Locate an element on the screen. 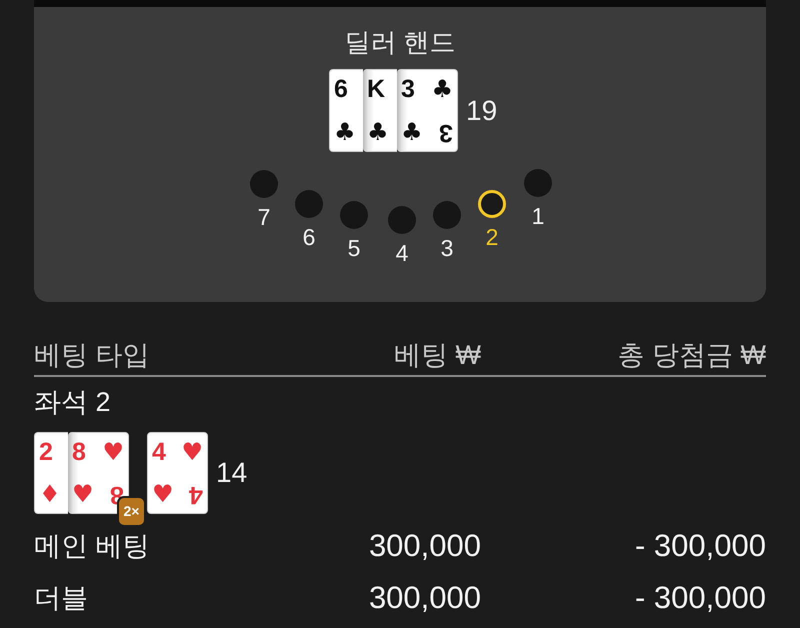 This screenshot has width=800, height=628. card-rank: 8 is located at coordinates (79, 452).